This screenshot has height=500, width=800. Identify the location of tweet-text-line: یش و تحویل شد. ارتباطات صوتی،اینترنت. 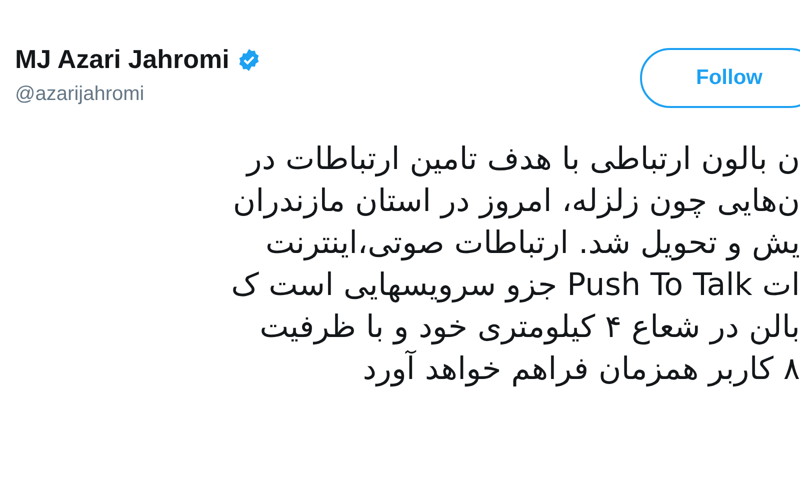
(533, 243).